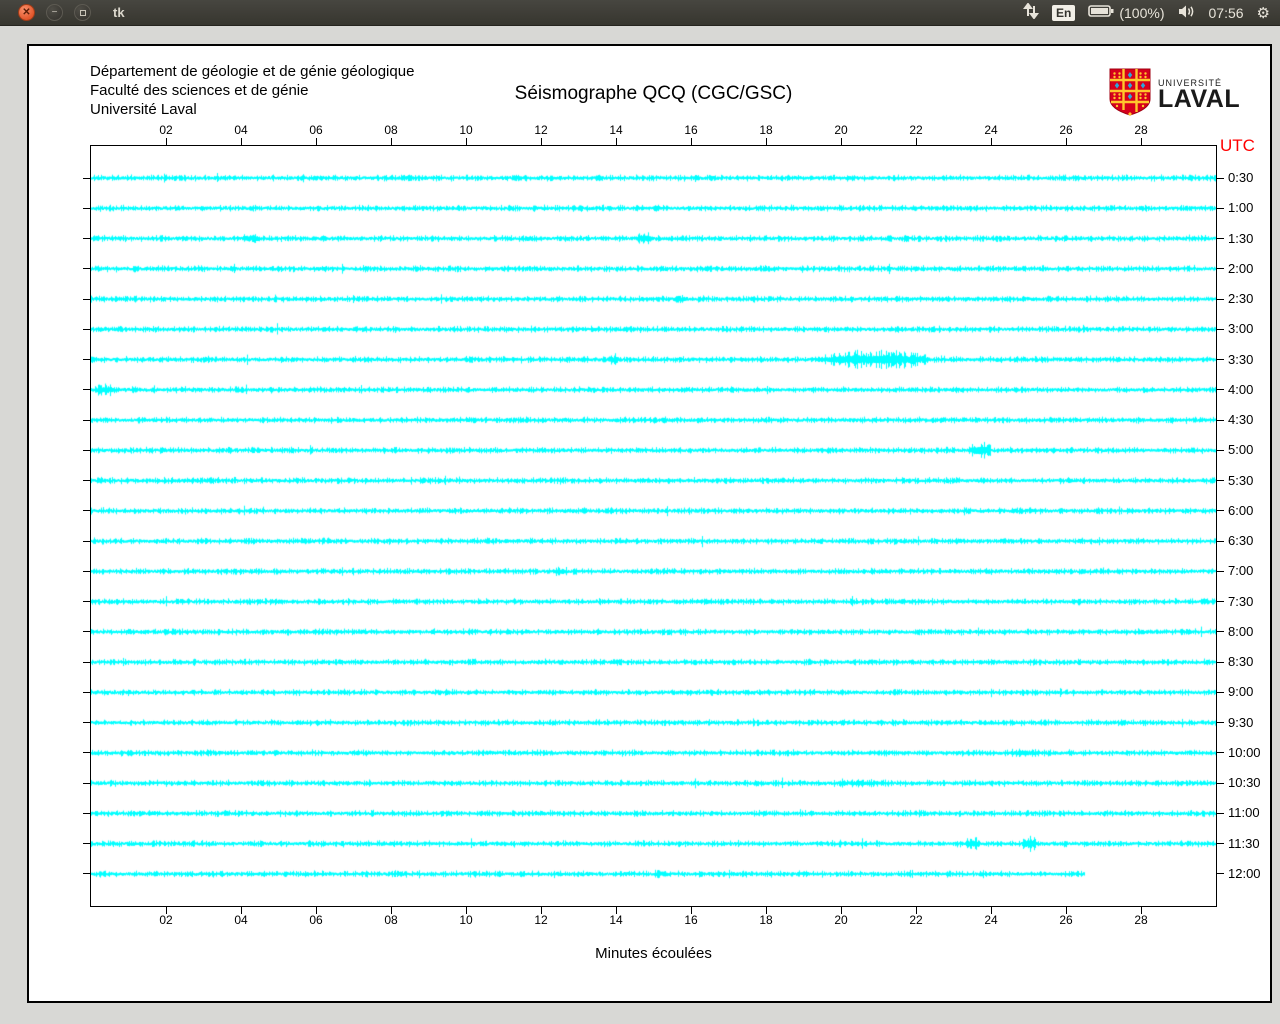 This screenshot has width=1280, height=1024. What do you see at coordinates (1174, 94) in the screenshot?
I see `universite-laval-logo: UNIVERSITÉ LAVAL` at bounding box center [1174, 94].